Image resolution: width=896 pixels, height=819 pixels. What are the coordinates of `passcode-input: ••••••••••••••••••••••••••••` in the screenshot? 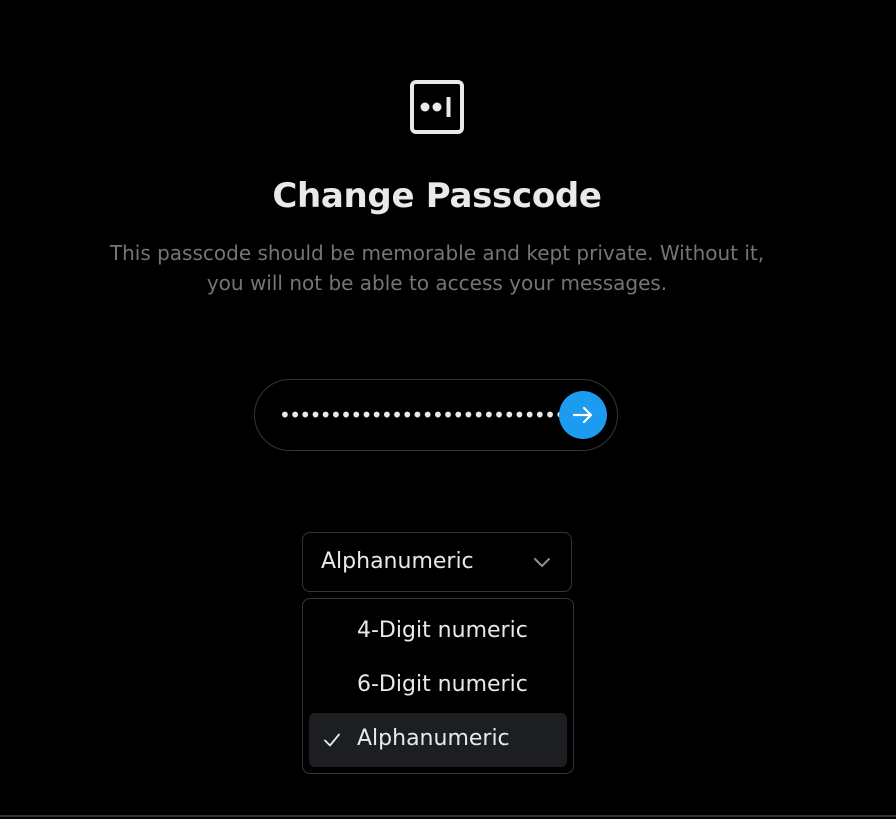 It's located at (422, 415).